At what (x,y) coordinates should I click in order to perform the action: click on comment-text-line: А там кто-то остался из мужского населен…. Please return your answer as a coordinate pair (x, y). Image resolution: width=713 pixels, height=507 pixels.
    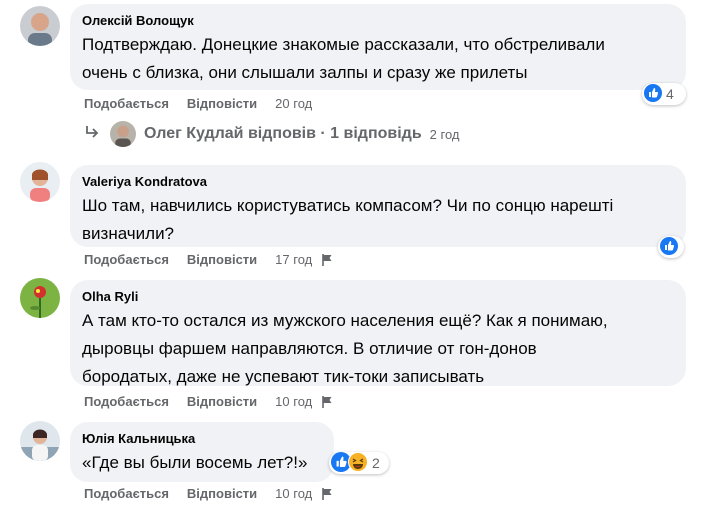
    Looking at the image, I should click on (345, 320).